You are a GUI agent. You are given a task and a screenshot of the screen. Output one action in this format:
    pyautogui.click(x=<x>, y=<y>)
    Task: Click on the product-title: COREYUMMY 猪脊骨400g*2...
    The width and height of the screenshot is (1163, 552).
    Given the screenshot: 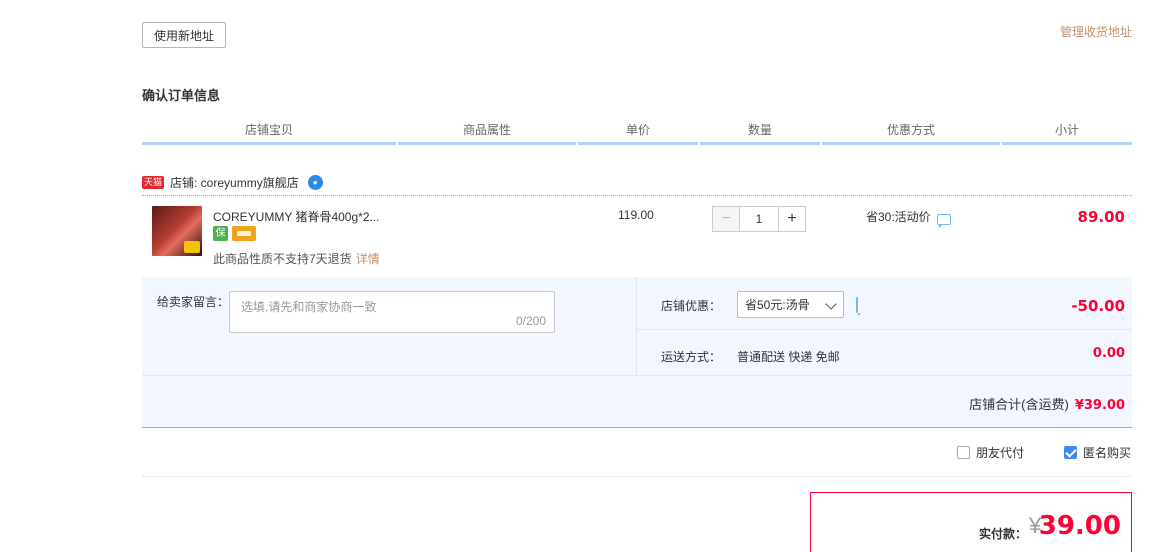 What is the action you would take?
    pyautogui.click(x=296, y=216)
    